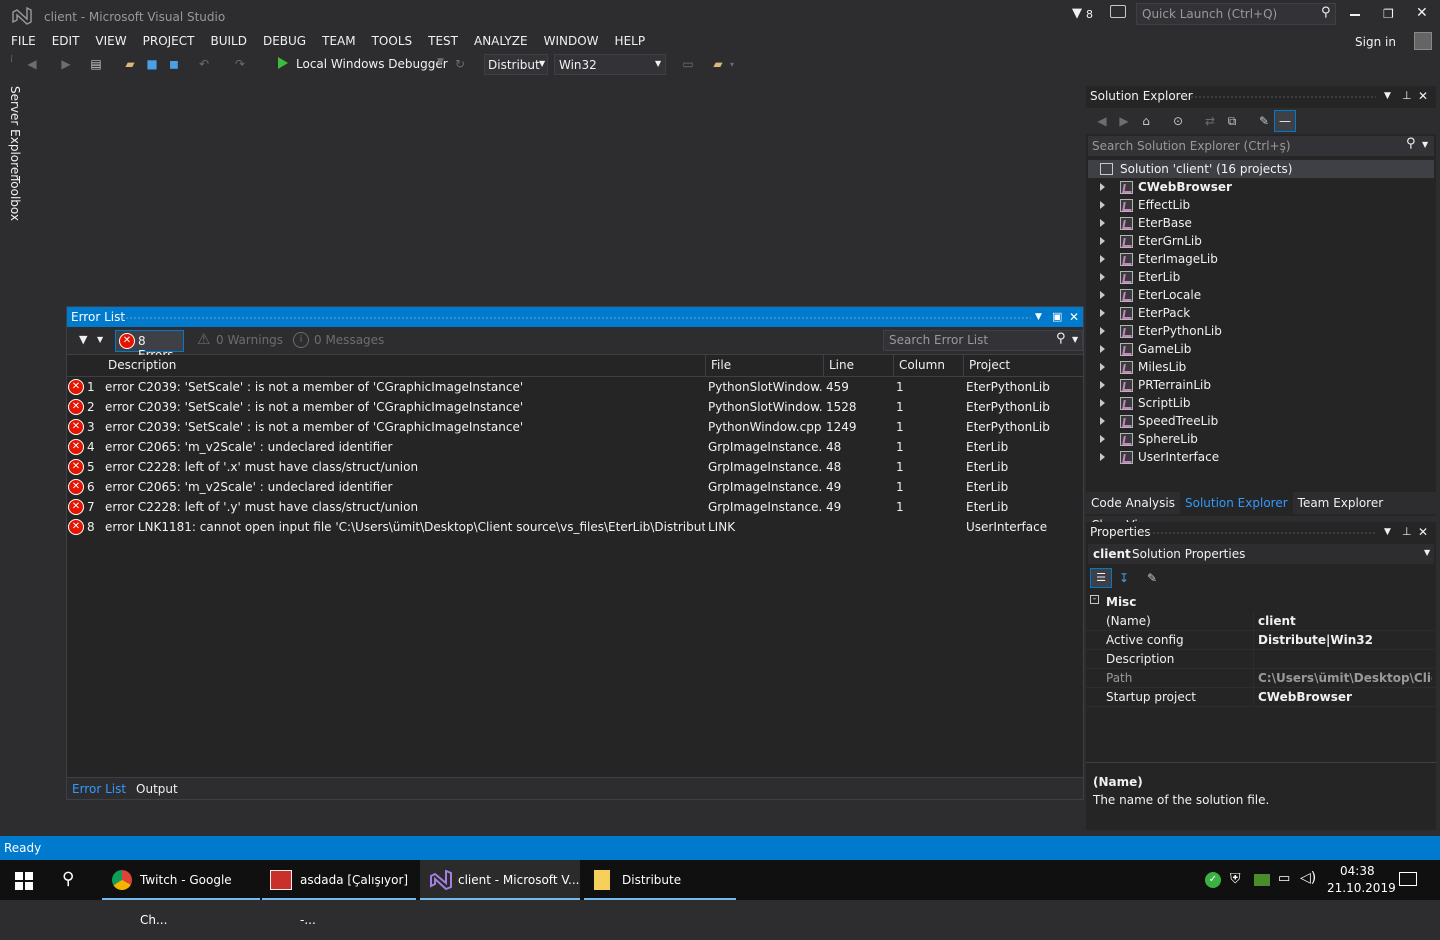  I want to click on error-list-title-bar: Error List ▼ ▣ ✕, so click(575, 317).